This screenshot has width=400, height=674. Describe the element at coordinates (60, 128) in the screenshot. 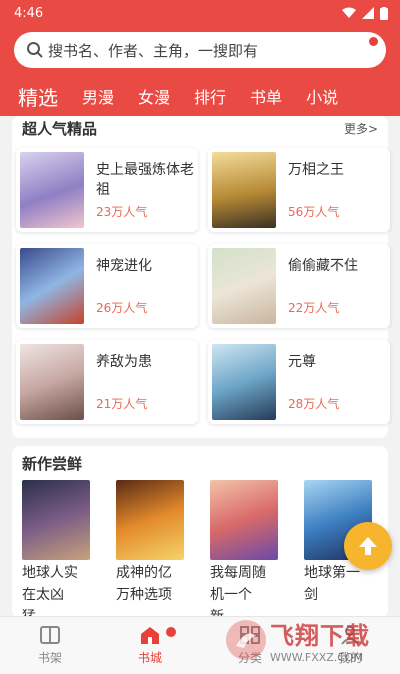

I see `featured-title: 超人气精品` at that location.